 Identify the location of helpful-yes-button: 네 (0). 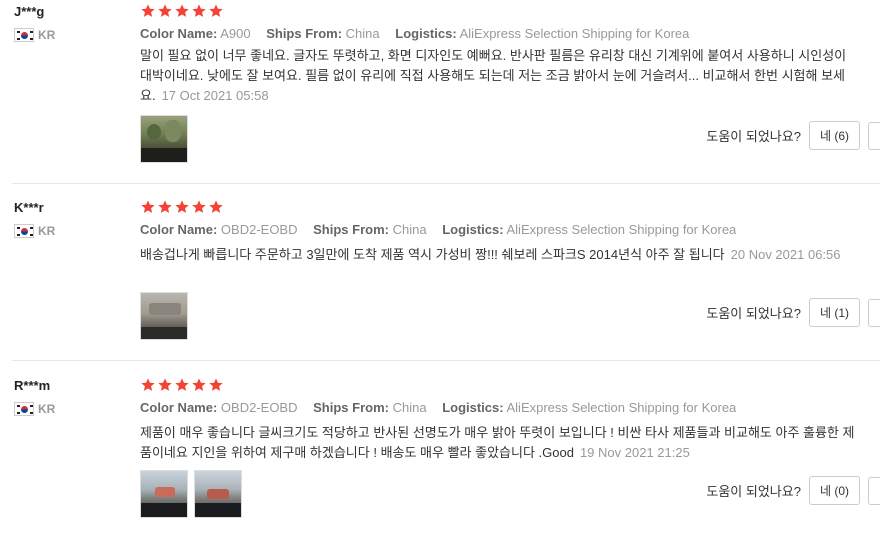
(834, 490).